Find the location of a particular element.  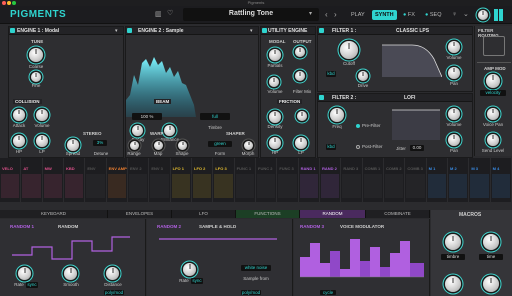

mod-source-7: ENV 3 is located at coordinates (160, 180).